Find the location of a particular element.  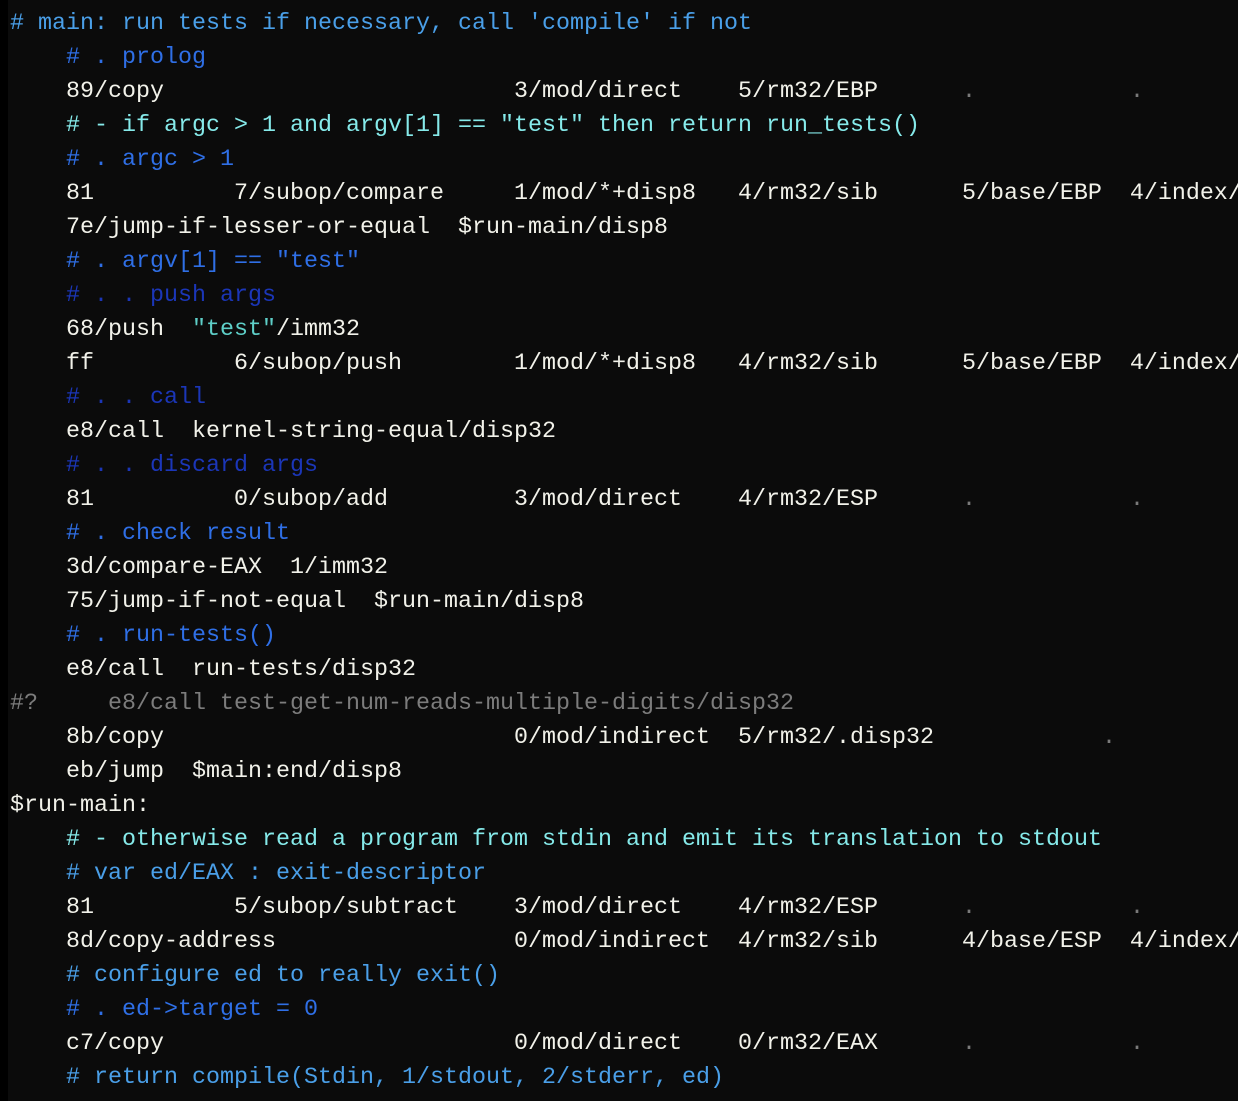

code-line: # configure ed to really exit() is located at coordinates (624, 976).